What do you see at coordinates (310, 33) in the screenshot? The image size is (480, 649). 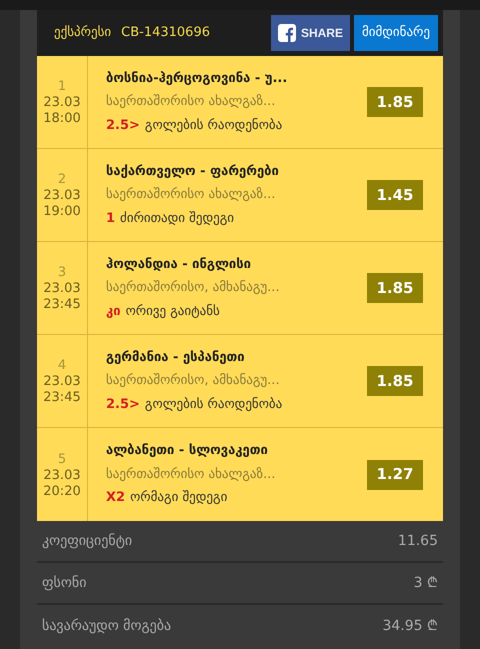 I see `share-button: SHARE` at bounding box center [310, 33].